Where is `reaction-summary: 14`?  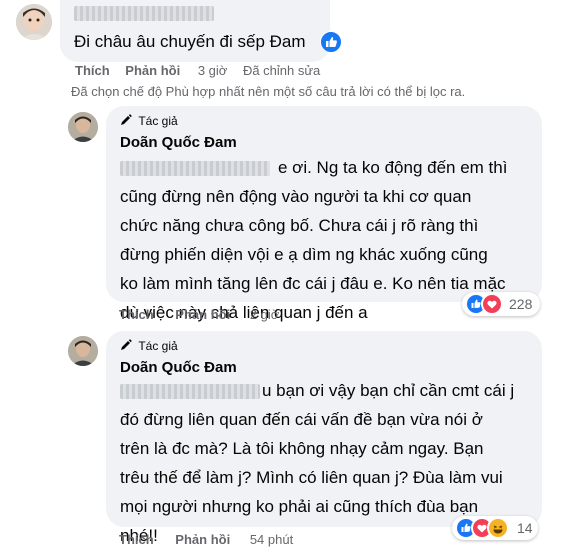 reaction-summary: 14 is located at coordinates (495, 528).